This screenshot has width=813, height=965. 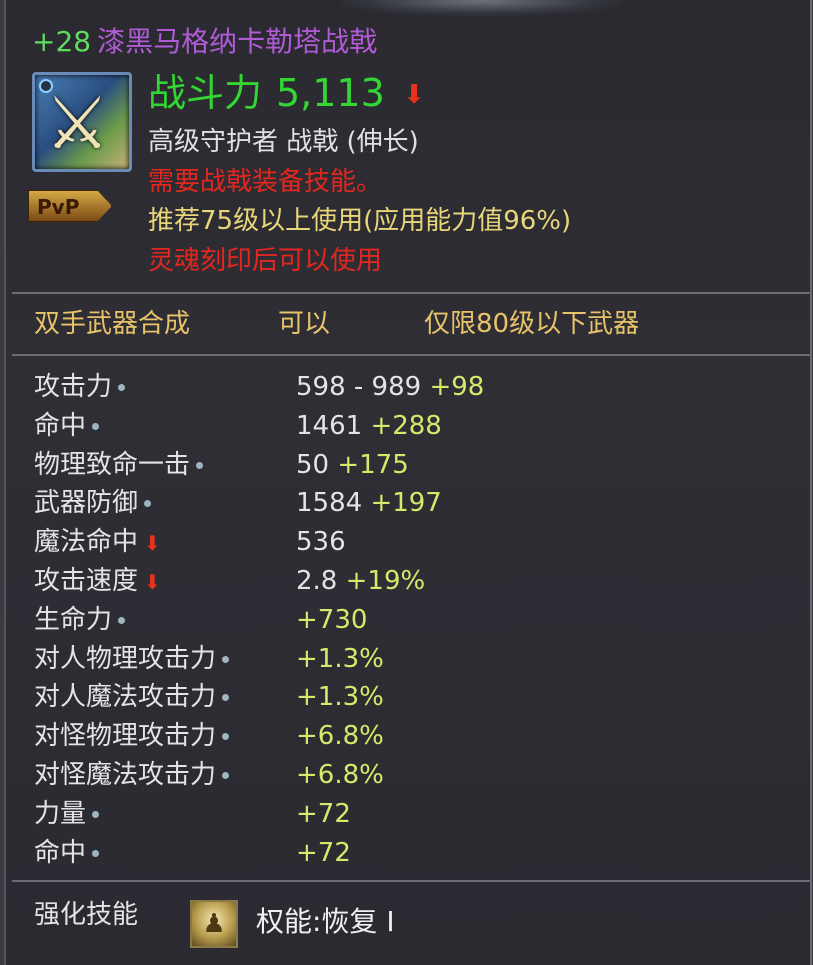 What do you see at coordinates (62, 41) in the screenshot?
I see `enhance-level: +28` at bounding box center [62, 41].